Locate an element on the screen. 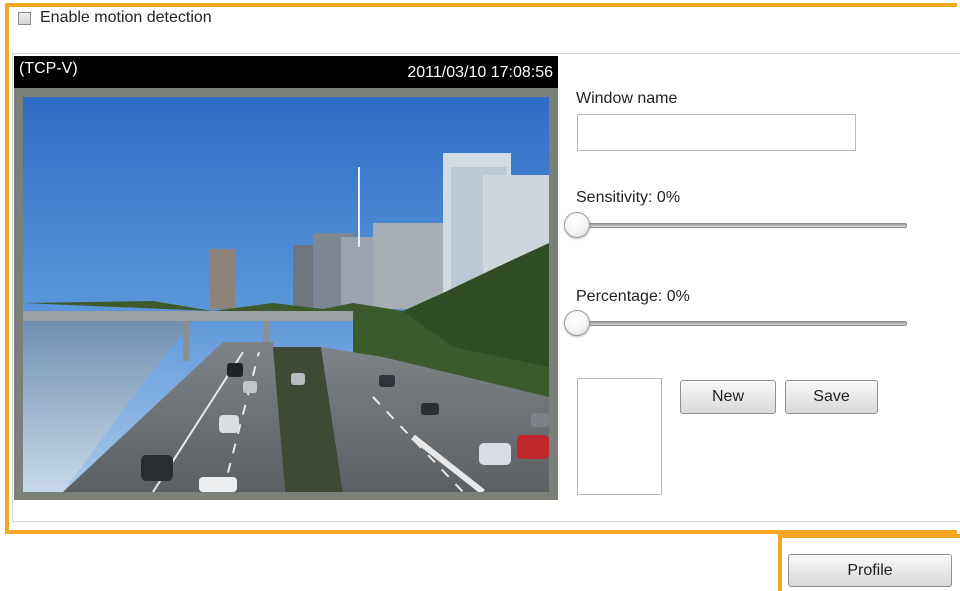 This screenshot has height=591, width=960. enable-motion-row: Enable motion detection is located at coordinates (115, 18).